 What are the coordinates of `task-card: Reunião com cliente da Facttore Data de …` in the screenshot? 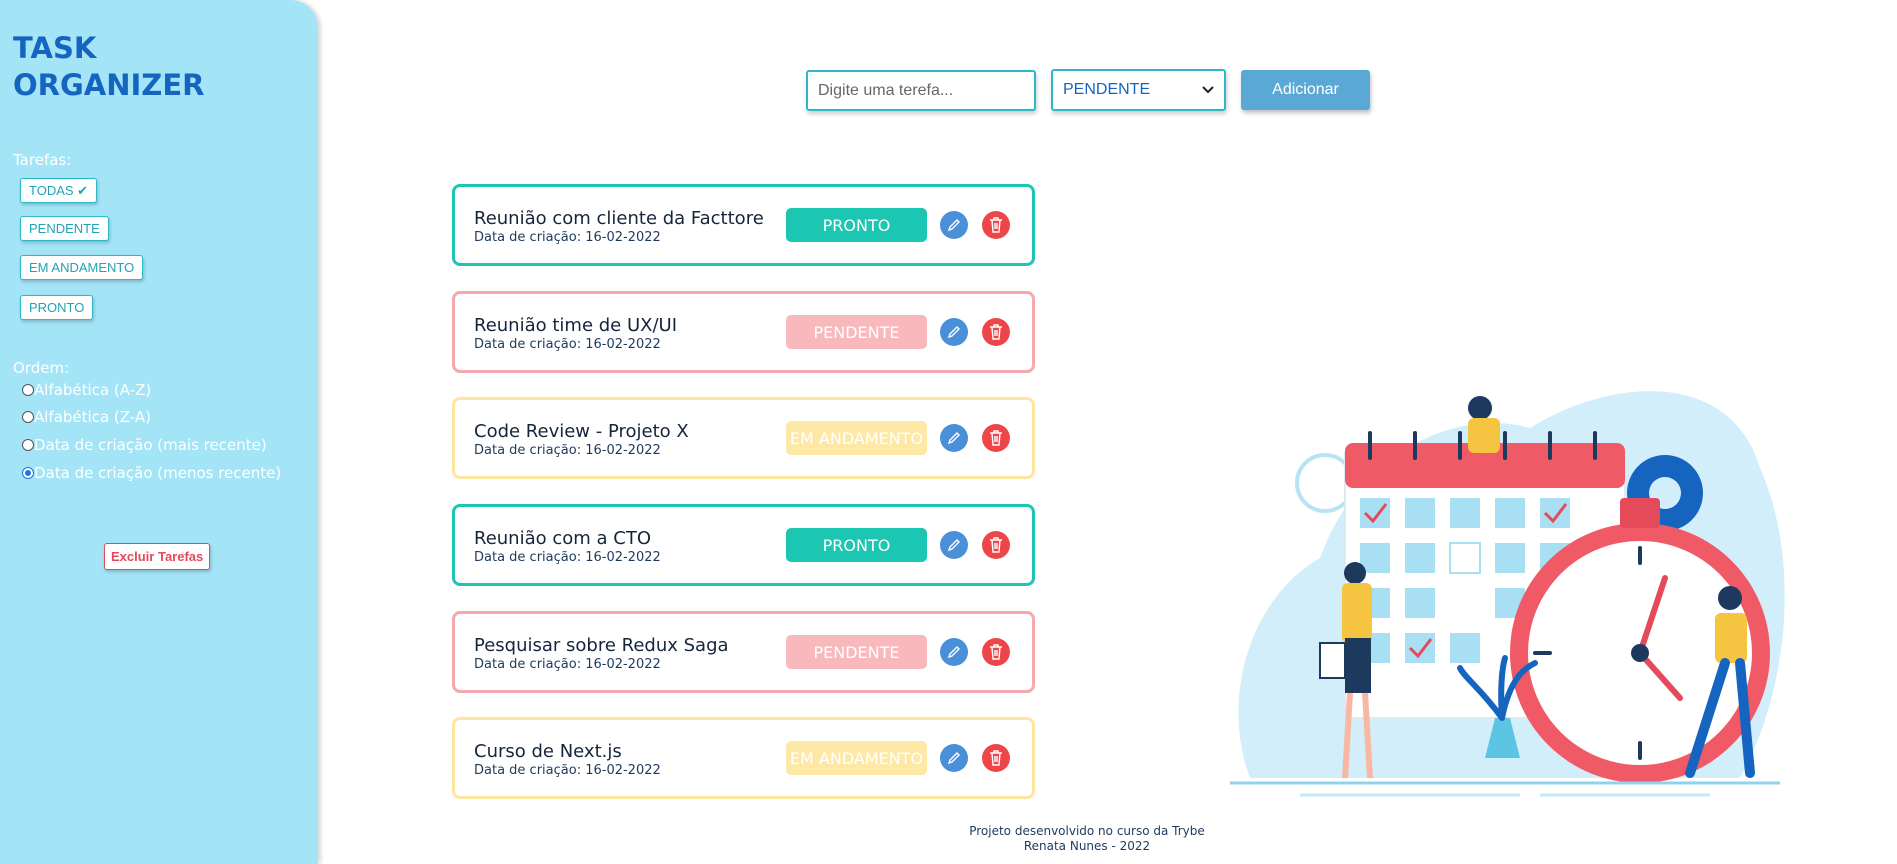 It's located at (743, 225).